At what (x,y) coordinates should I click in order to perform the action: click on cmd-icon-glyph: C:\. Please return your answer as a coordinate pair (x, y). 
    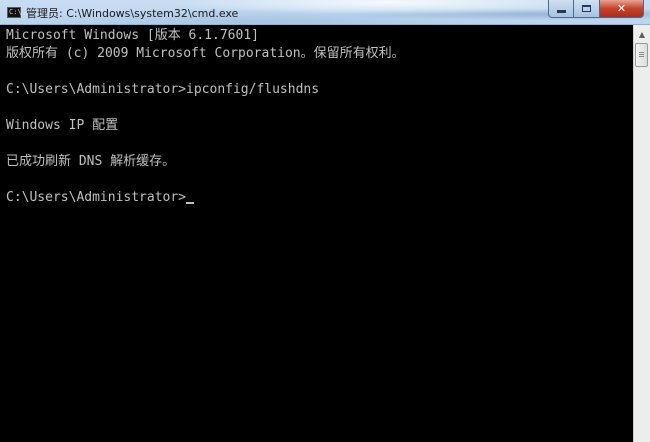
    Looking at the image, I should click on (15, 12).